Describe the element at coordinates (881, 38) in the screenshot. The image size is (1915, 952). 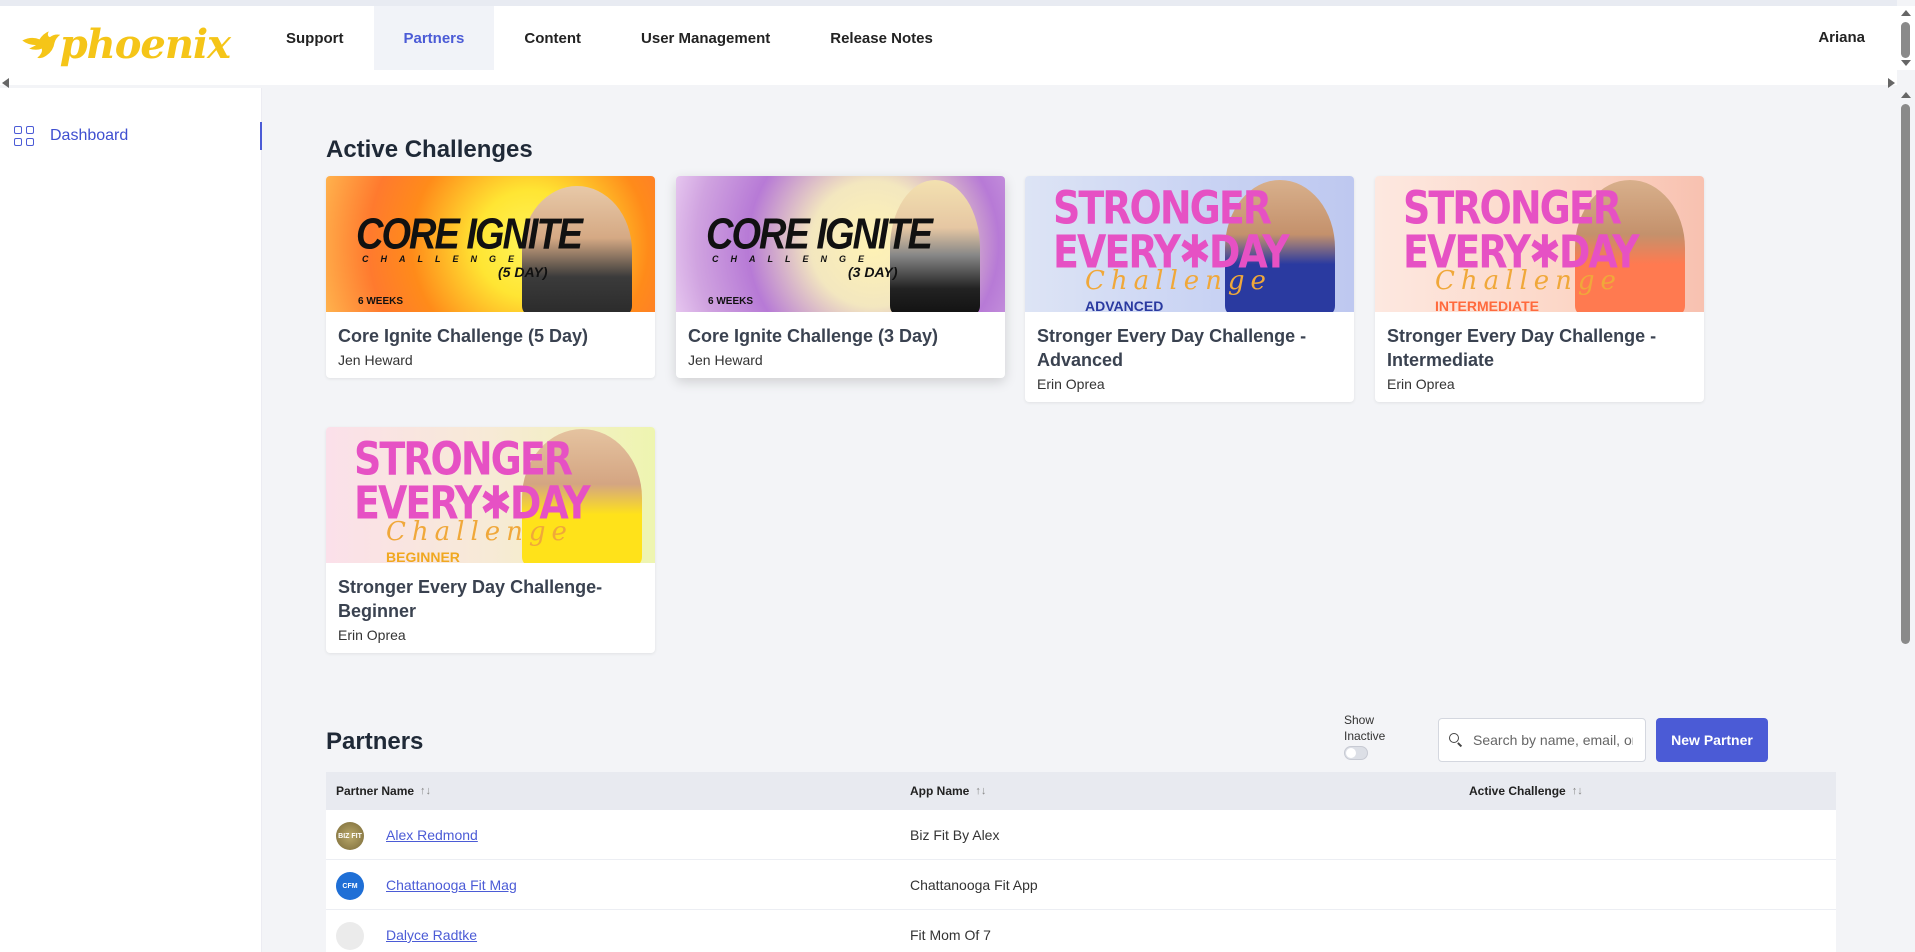
I see `nav-release-notes: Release Notes` at that location.